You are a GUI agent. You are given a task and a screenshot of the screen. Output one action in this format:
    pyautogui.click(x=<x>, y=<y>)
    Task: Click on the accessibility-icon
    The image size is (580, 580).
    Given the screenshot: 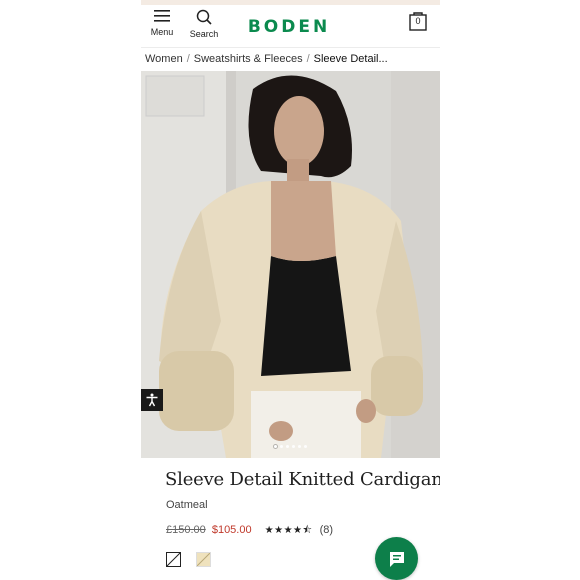 What is the action you would take?
    pyautogui.click(x=152, y=400)
    